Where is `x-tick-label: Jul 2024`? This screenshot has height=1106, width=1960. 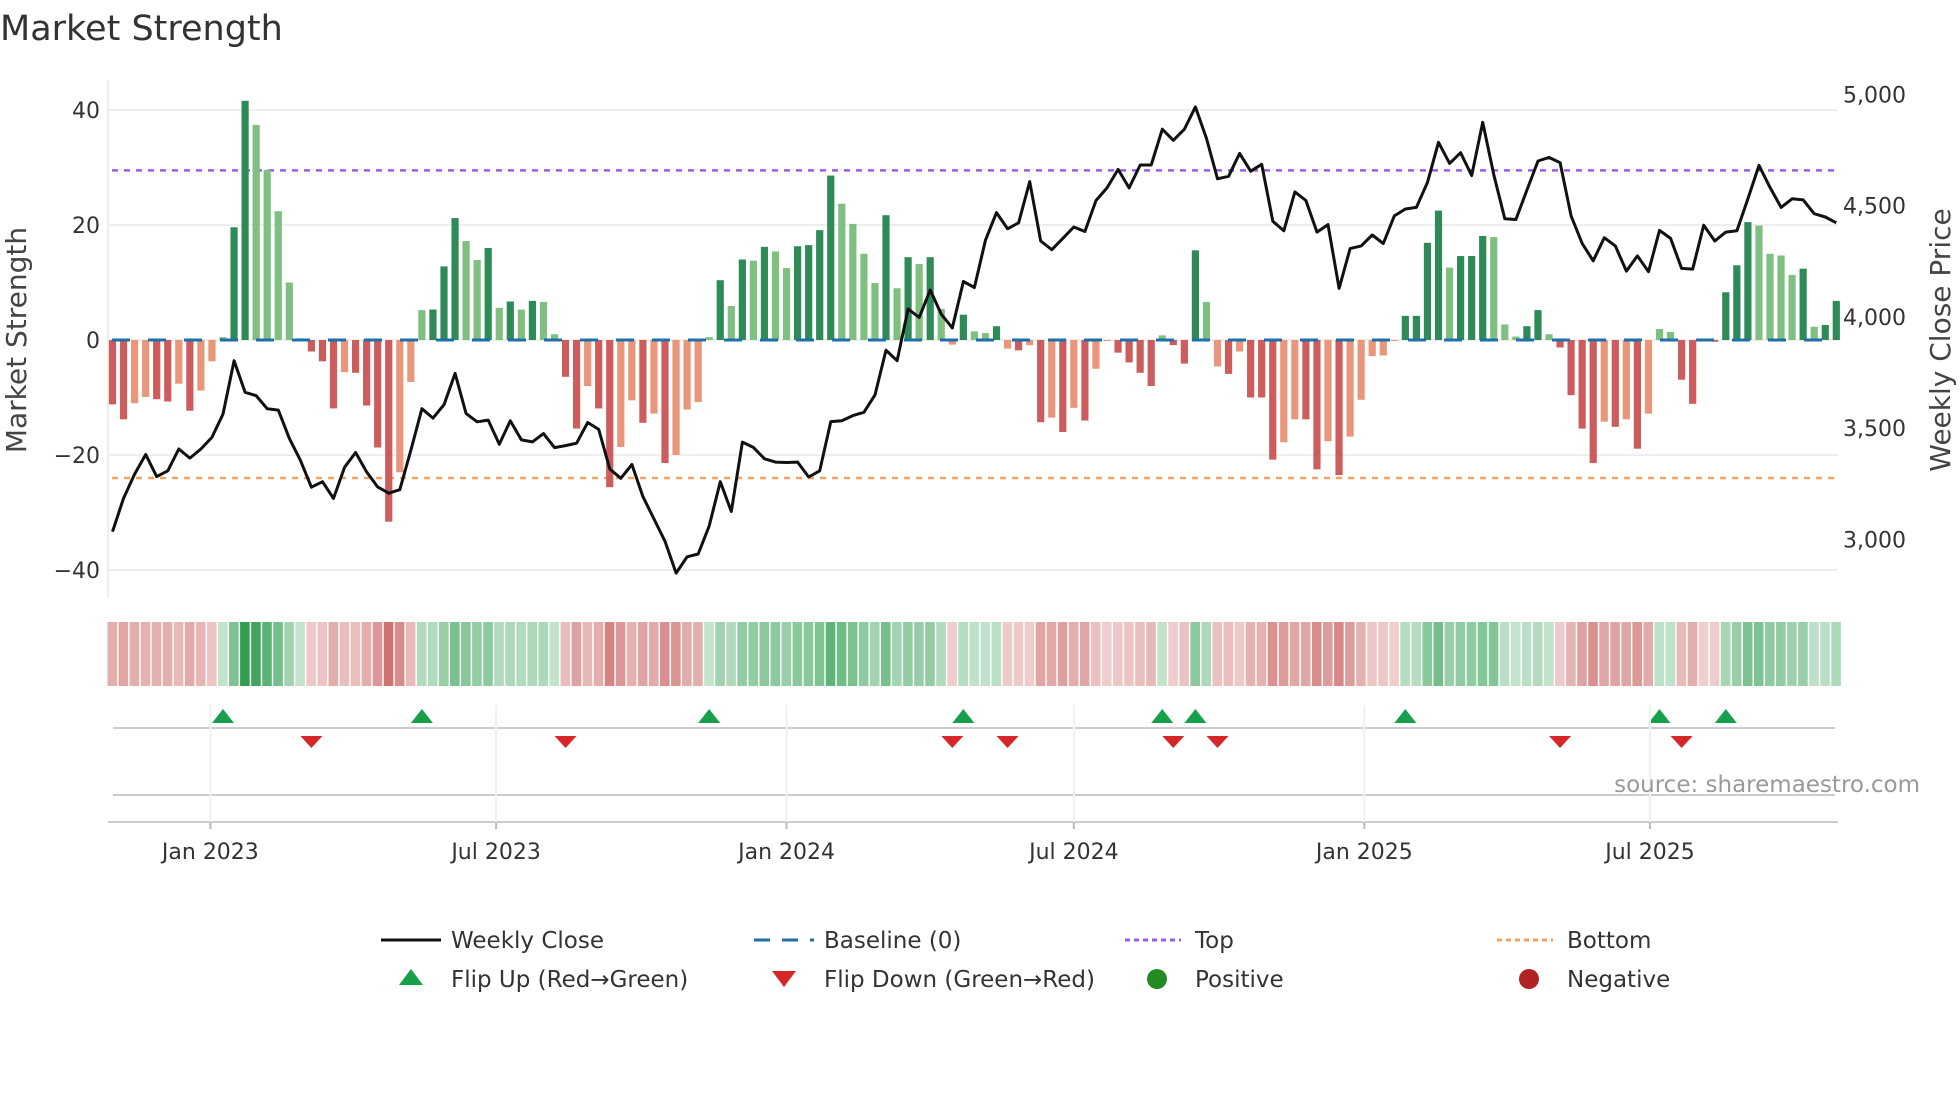
x-tick-label: Jul 2024 is located at coordinates (1073, 852).